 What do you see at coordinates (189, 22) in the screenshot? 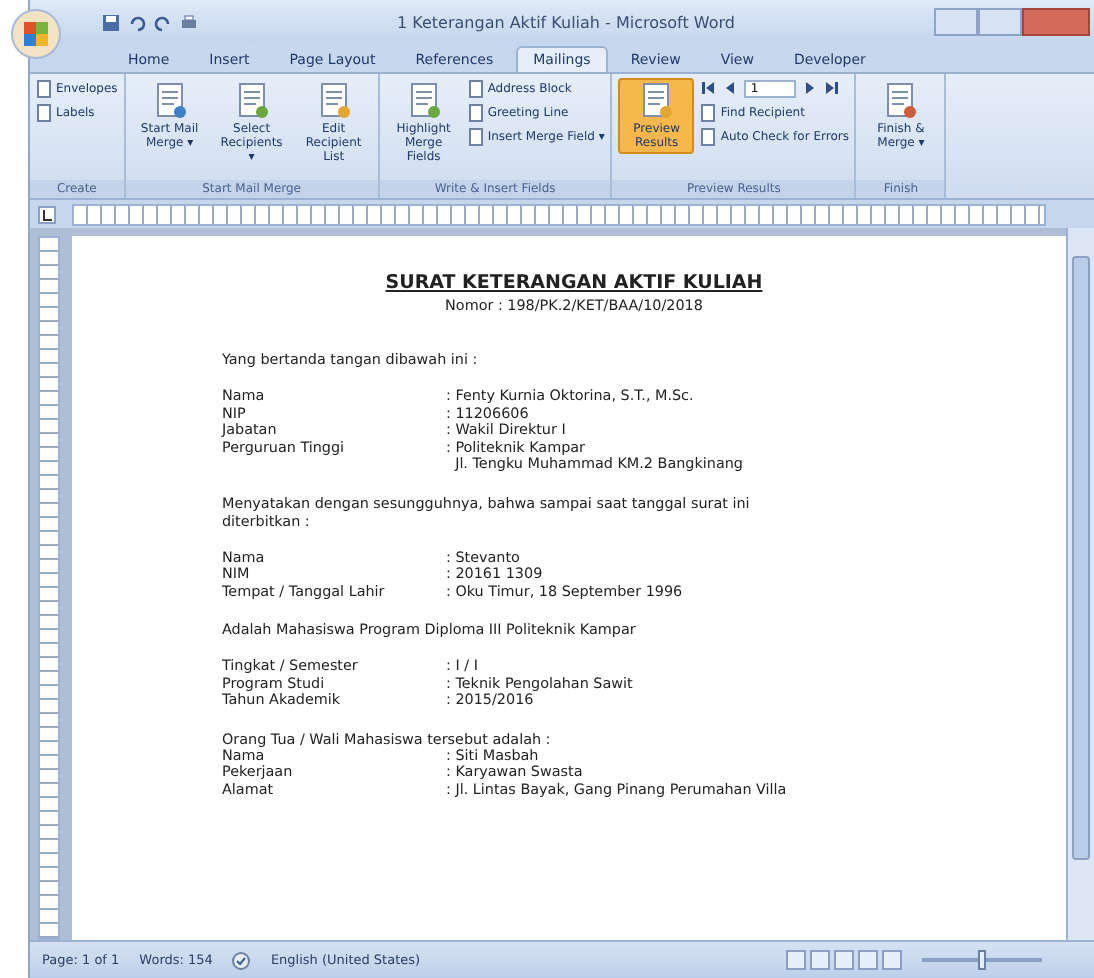
I see `print-icon` at bounding box center [189, 22].